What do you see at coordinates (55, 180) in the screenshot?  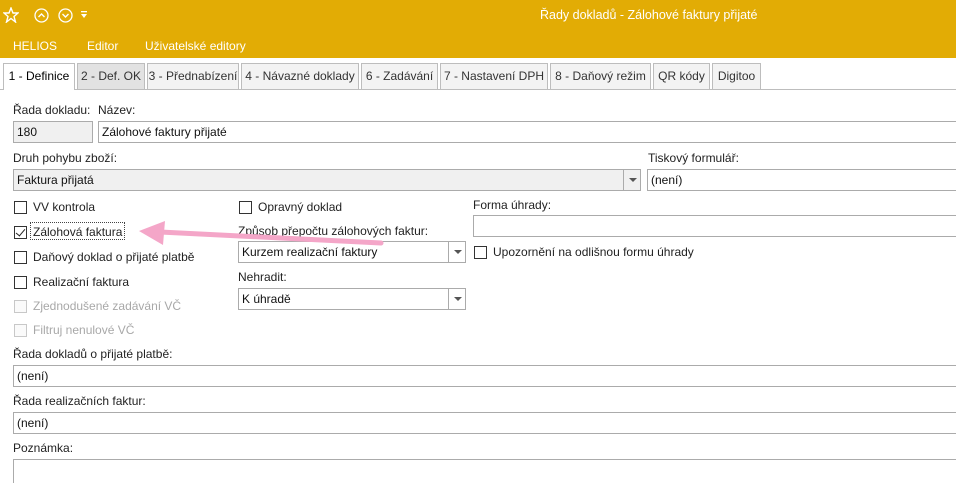 I see `druh-pohybu-value: Faktura přijatá` at bounding box center [55, 180].